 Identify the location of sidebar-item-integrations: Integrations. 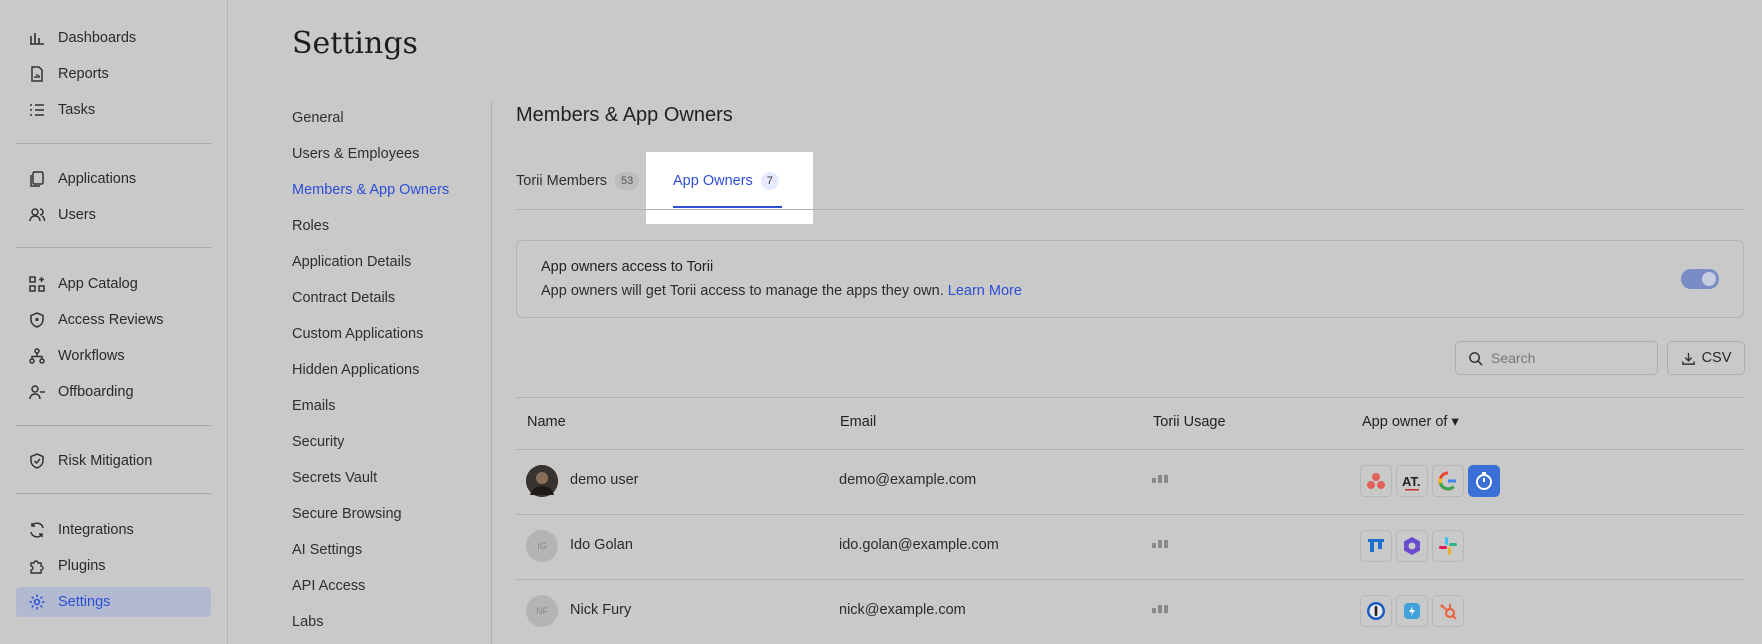
(113, 530).